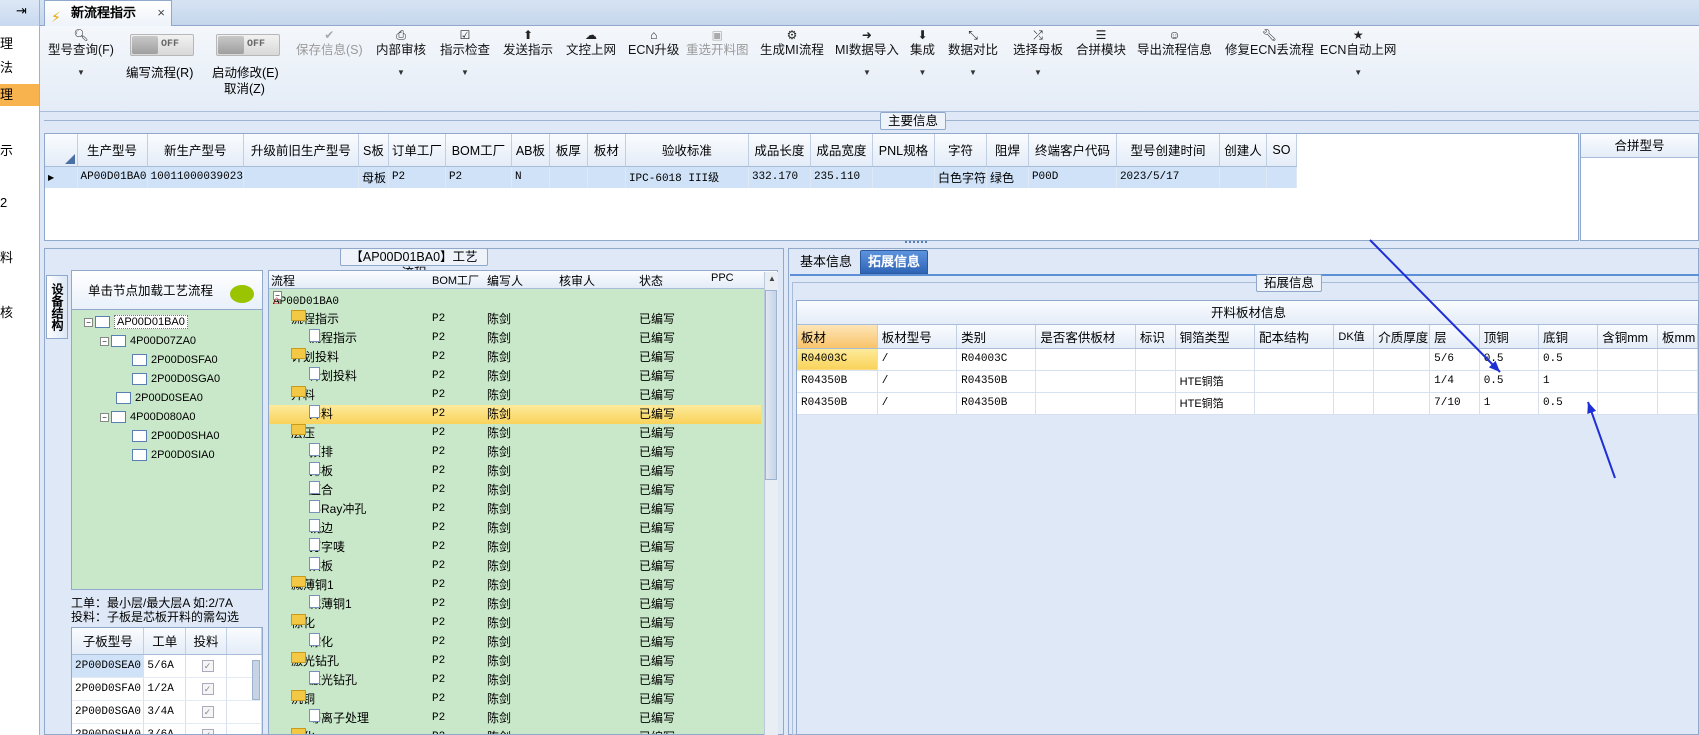  What do you see at coordinates (1592, 408) in the screenshot?
I see `annotation-arrow-head` at bounding box center [1592, 408].